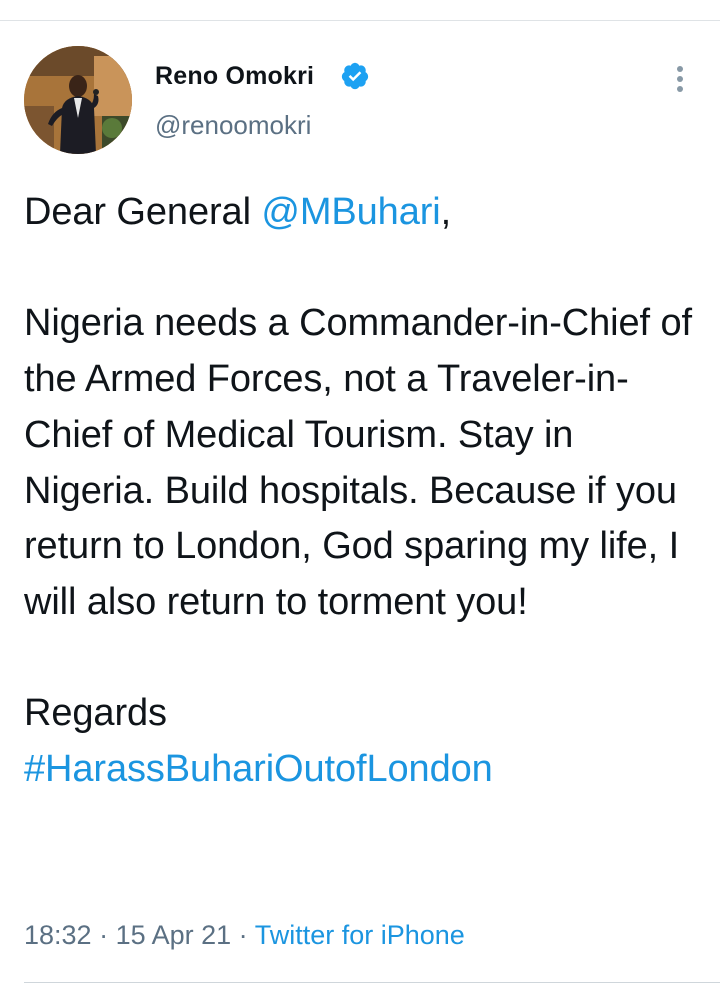 This screenshot has height=990, width=720. I want to click on hashtag-link: #HarassBuhariOutofLondon, so click(364, 770).